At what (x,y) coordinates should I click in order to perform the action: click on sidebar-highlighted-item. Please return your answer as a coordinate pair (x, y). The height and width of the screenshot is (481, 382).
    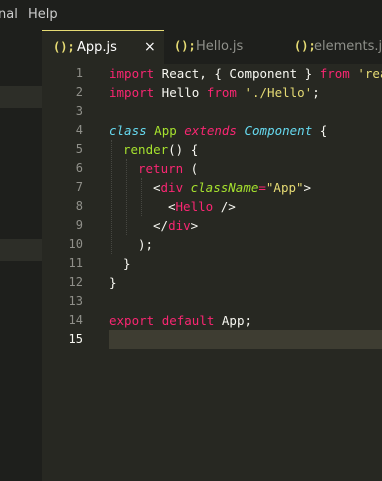
    Looking at the image, I should click on (21, 250).